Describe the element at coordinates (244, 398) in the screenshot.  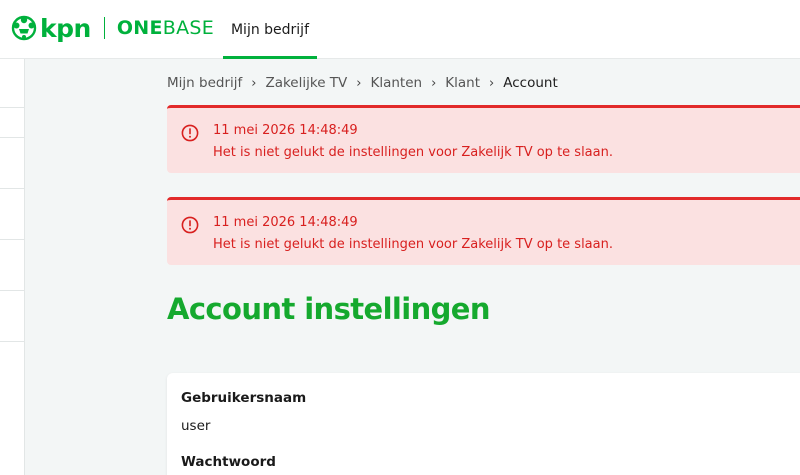
I see `username-label: Gebruikersnaam` at that location.